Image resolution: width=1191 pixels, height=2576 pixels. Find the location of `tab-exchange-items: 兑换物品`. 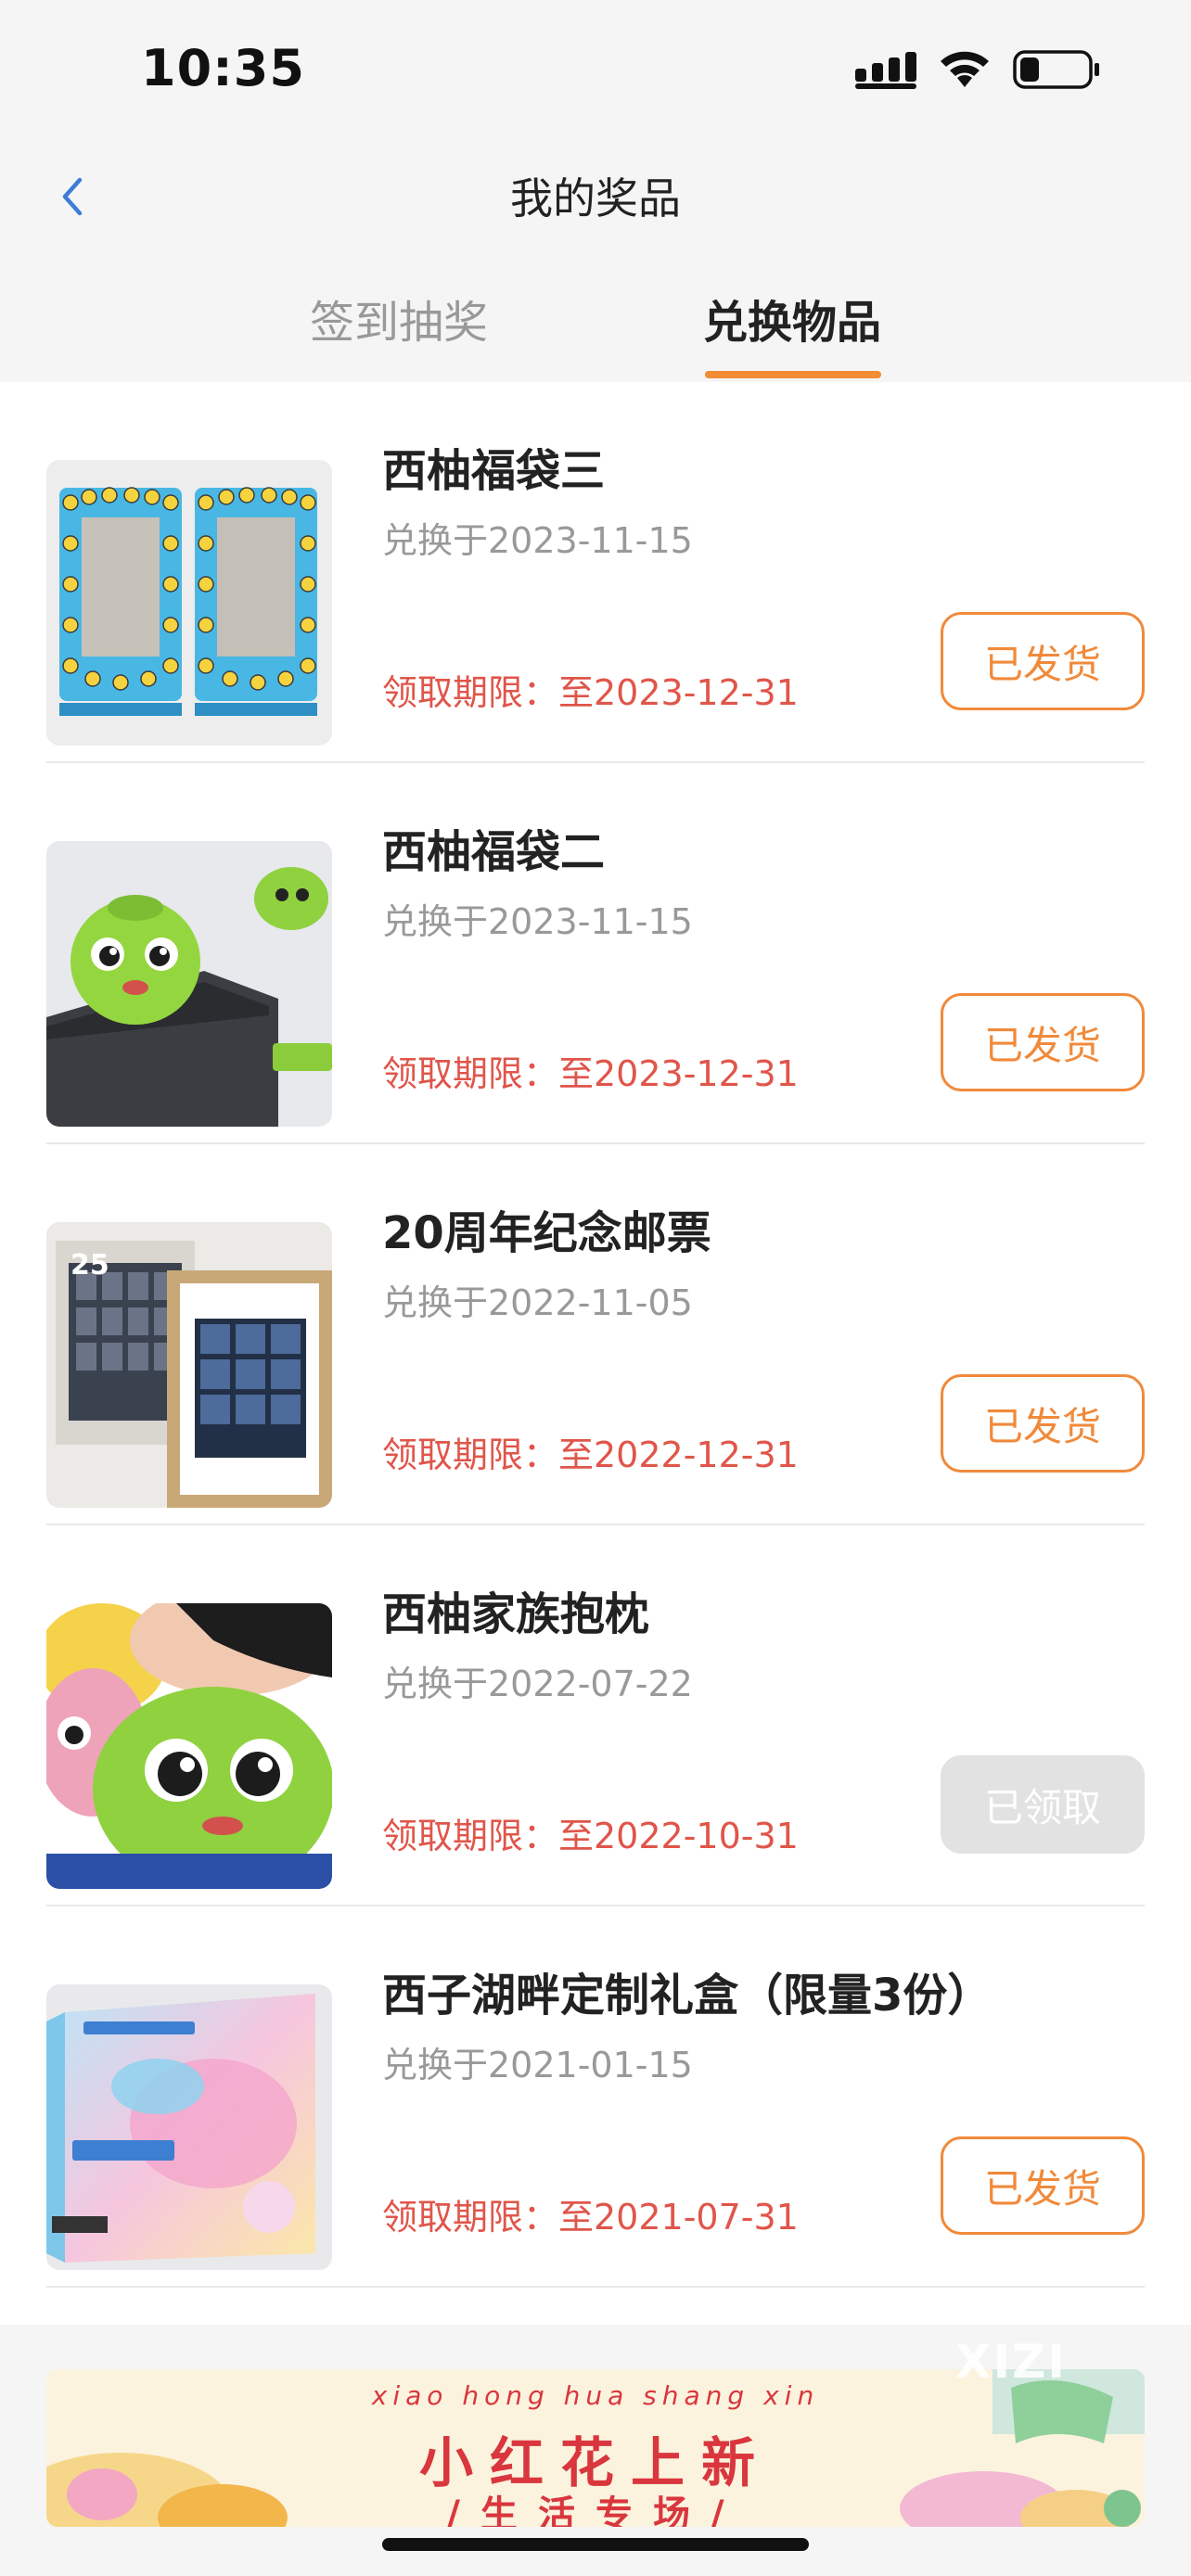

tab-exchange-items: 兑换物品 is located at coordinates (792, 318).